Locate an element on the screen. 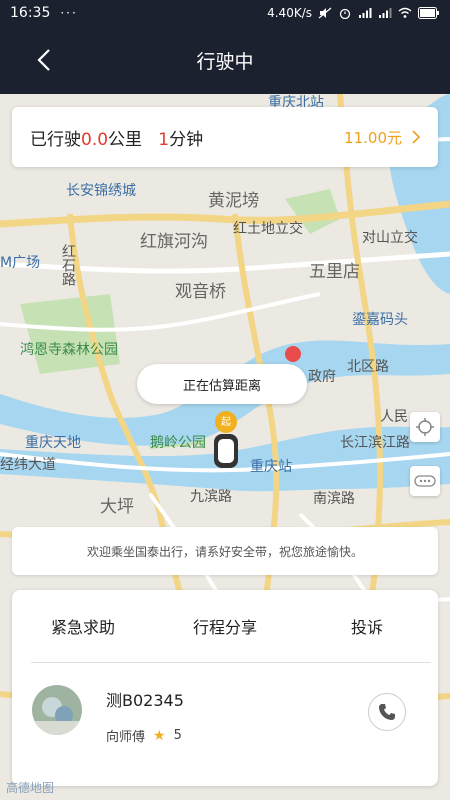  welcome-message: 欢迎乘坐国泰出行，请系好安全带，祝您旅途愉快。 is located at coordinates (225, 551).